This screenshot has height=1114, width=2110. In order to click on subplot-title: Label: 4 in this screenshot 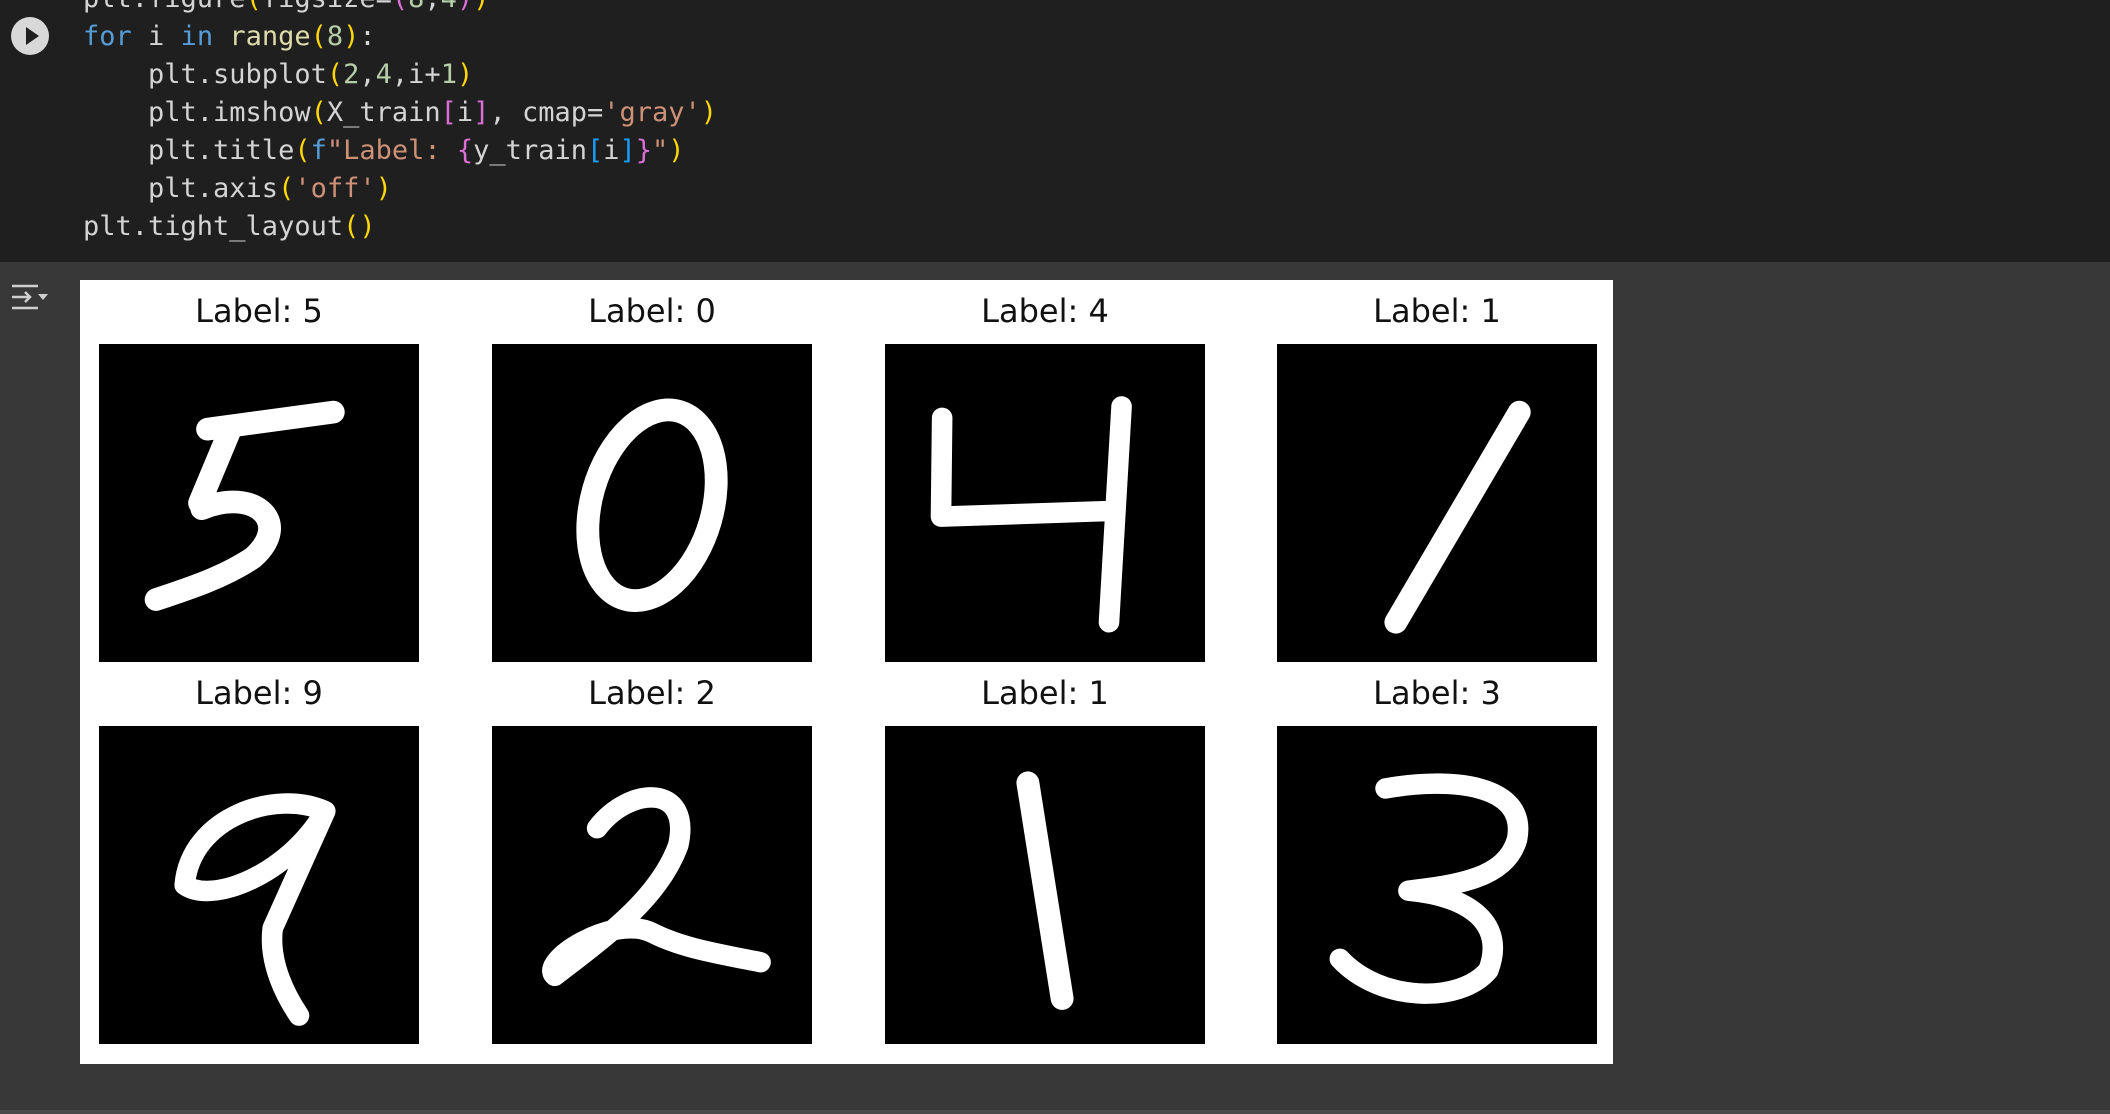, I will do `click(1045, 311)`.